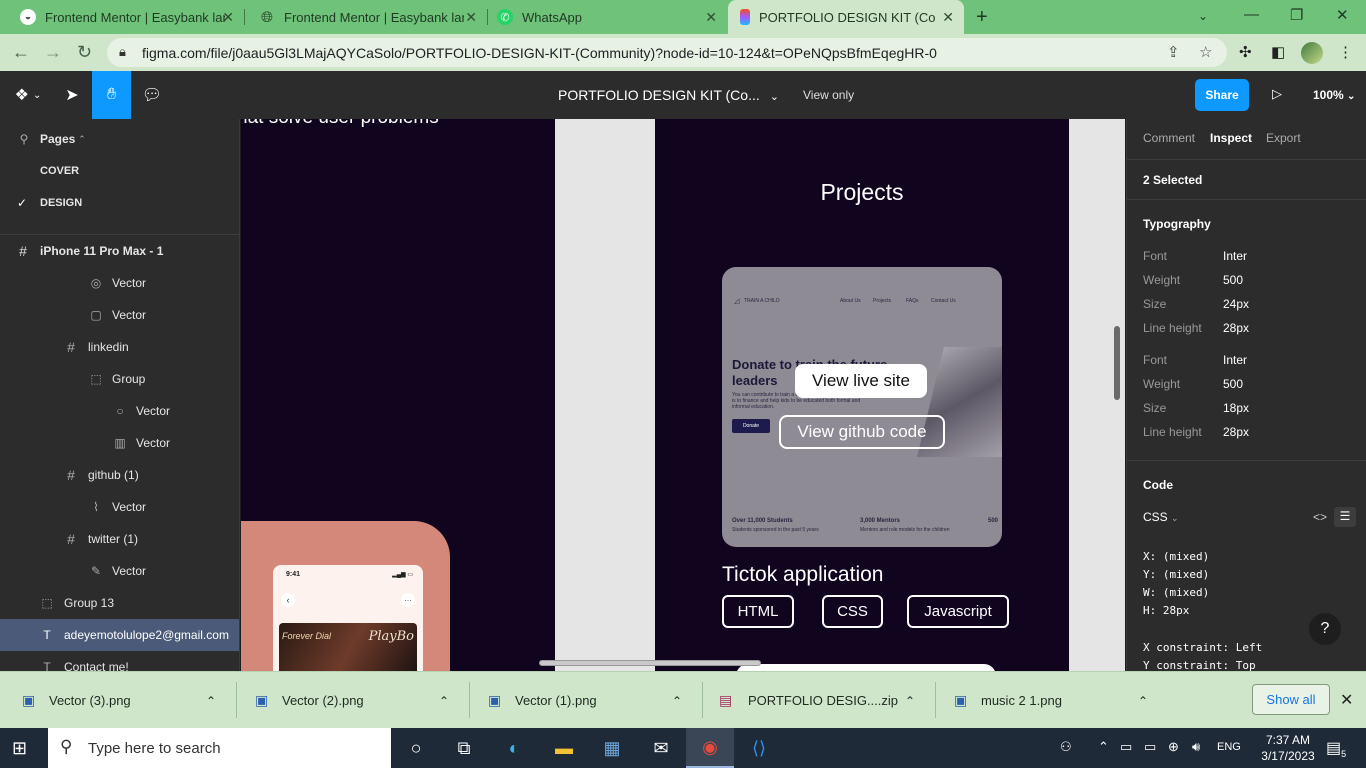  I want to click on tab-inspect: Inspect, so click(1231, 138).